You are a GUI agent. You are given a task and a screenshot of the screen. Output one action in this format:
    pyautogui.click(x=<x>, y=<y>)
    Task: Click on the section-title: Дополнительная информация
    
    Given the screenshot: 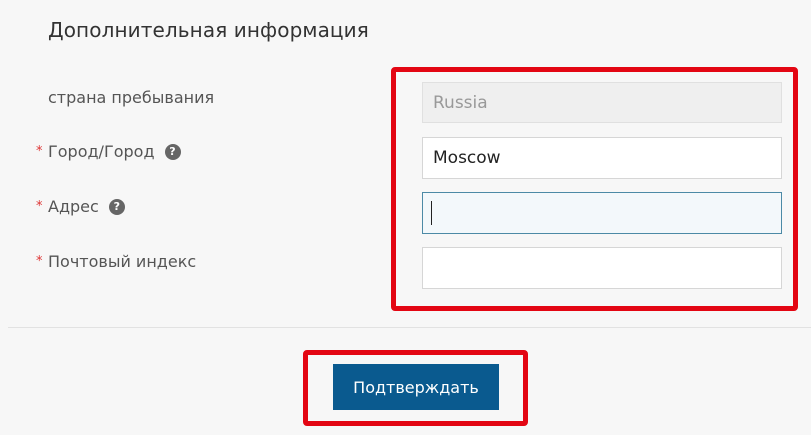 What is the action you would take?
    pyautogui.click(x=208, y=30)
    